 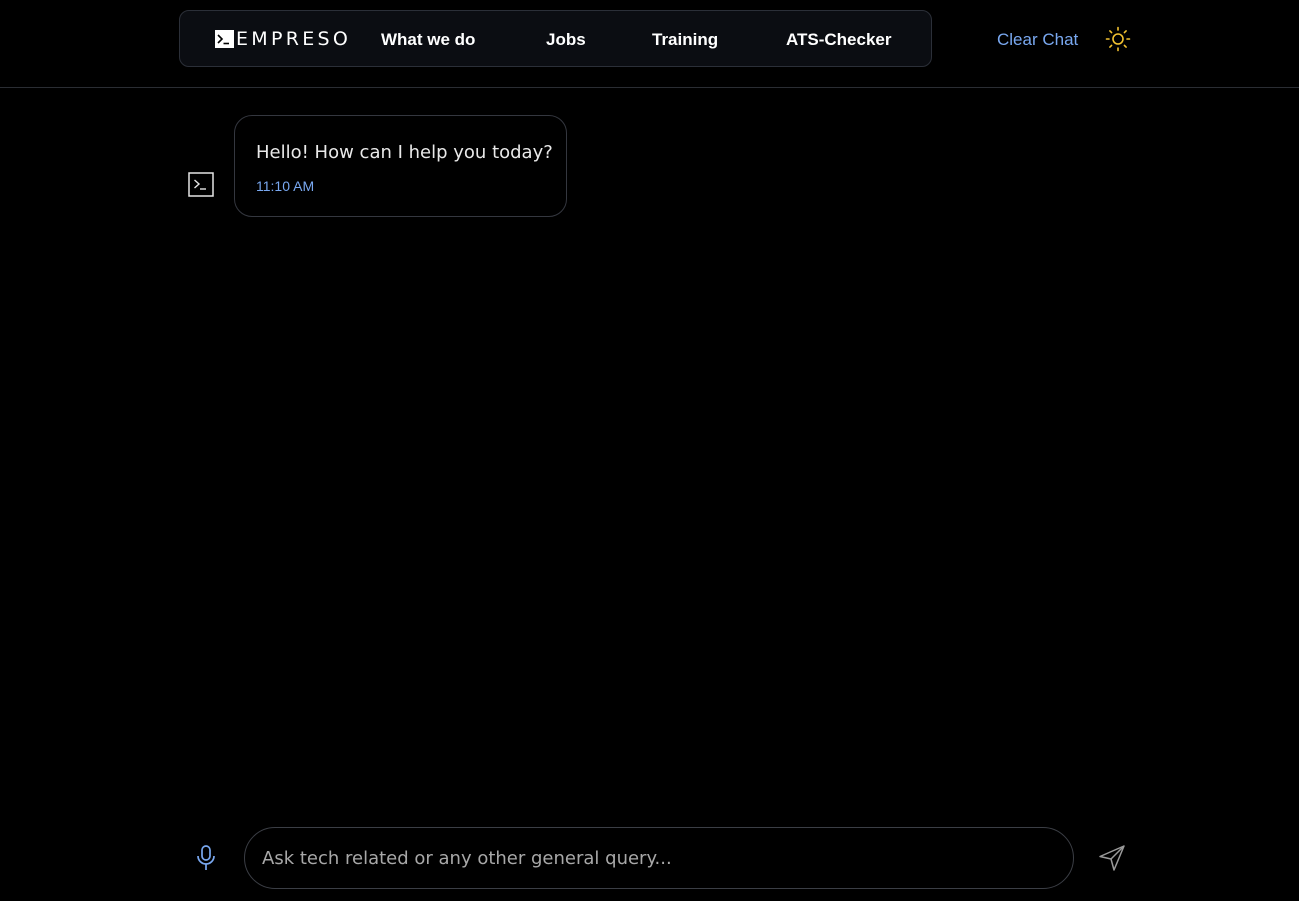 I want to click on brand-logo: EMPRESO, so click(x=283, y=39).